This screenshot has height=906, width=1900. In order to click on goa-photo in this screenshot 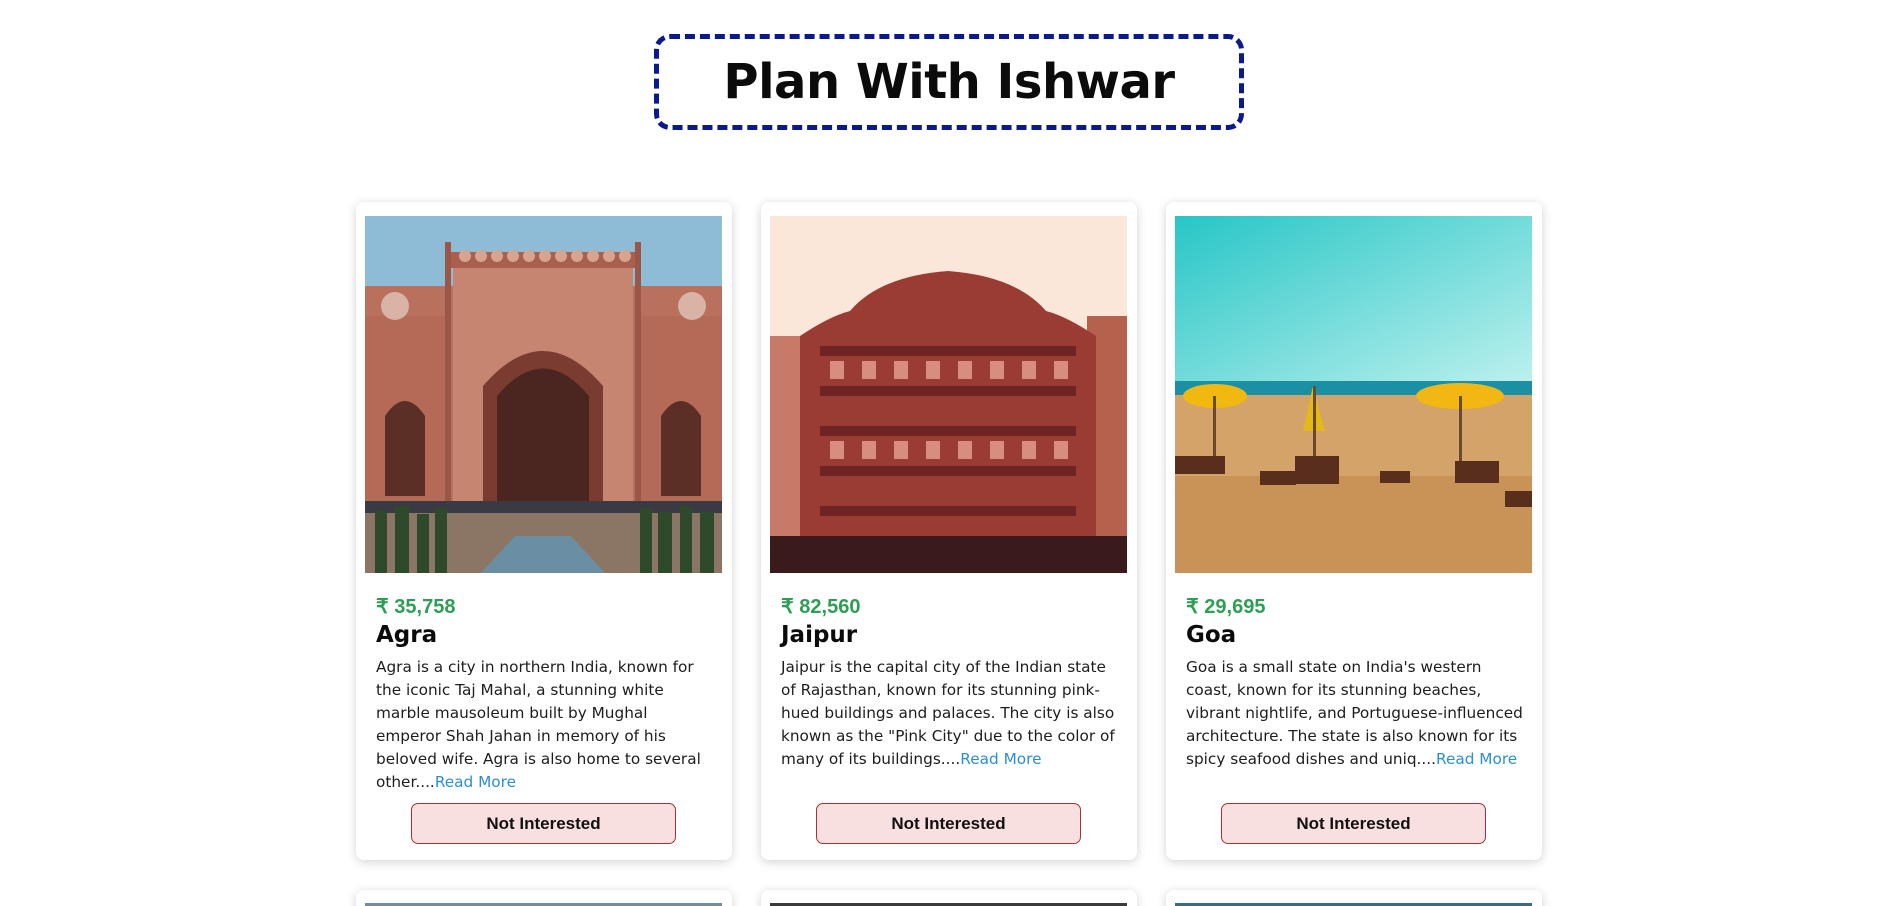, I will do `click(1353, 394)`.